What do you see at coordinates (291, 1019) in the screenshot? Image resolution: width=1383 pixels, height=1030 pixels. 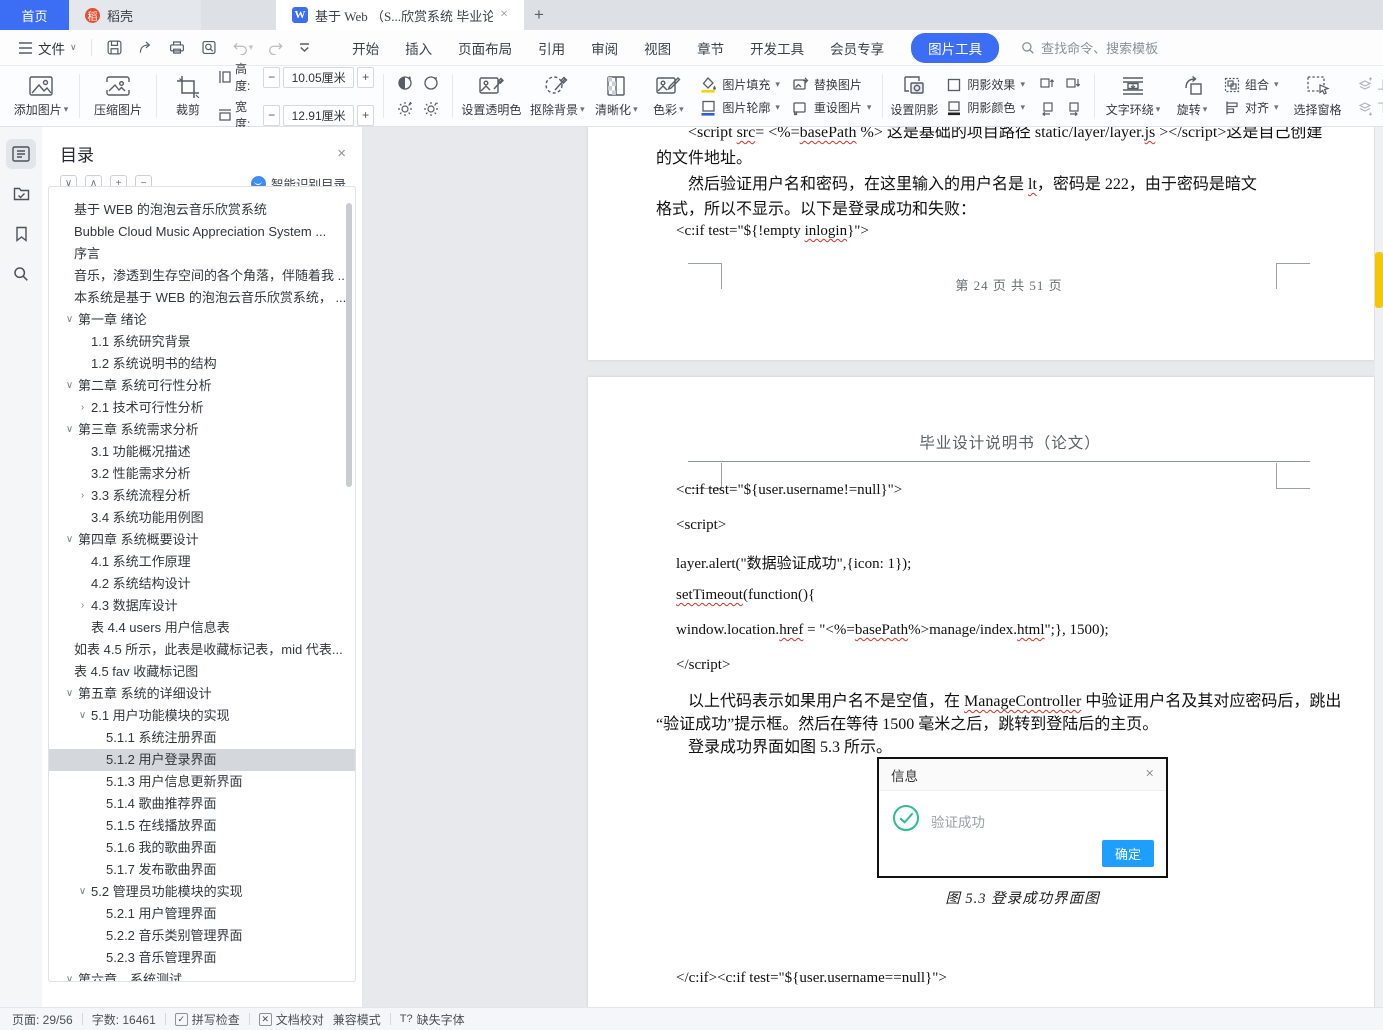 I see `proofread-toggle: ✕ 文档校对` at bounding box center [291, 1019].